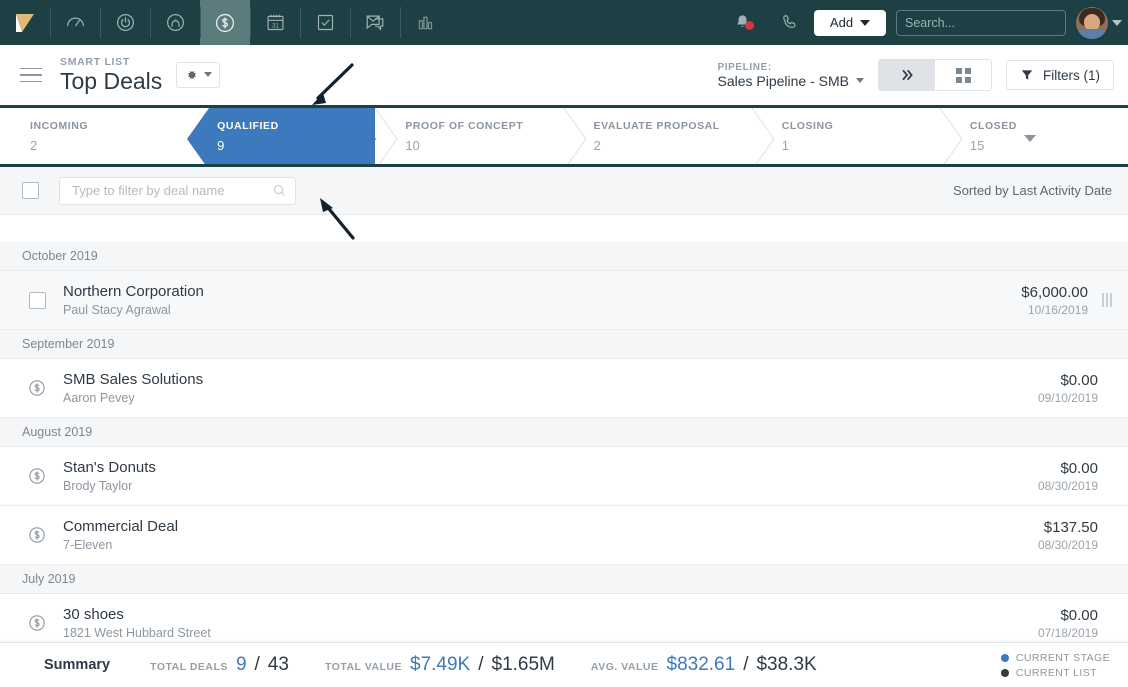  Describe the element at coordinates (1068, 388) in the screenshot. I see `deal-values: $0.00 09/10/2019` at that location.